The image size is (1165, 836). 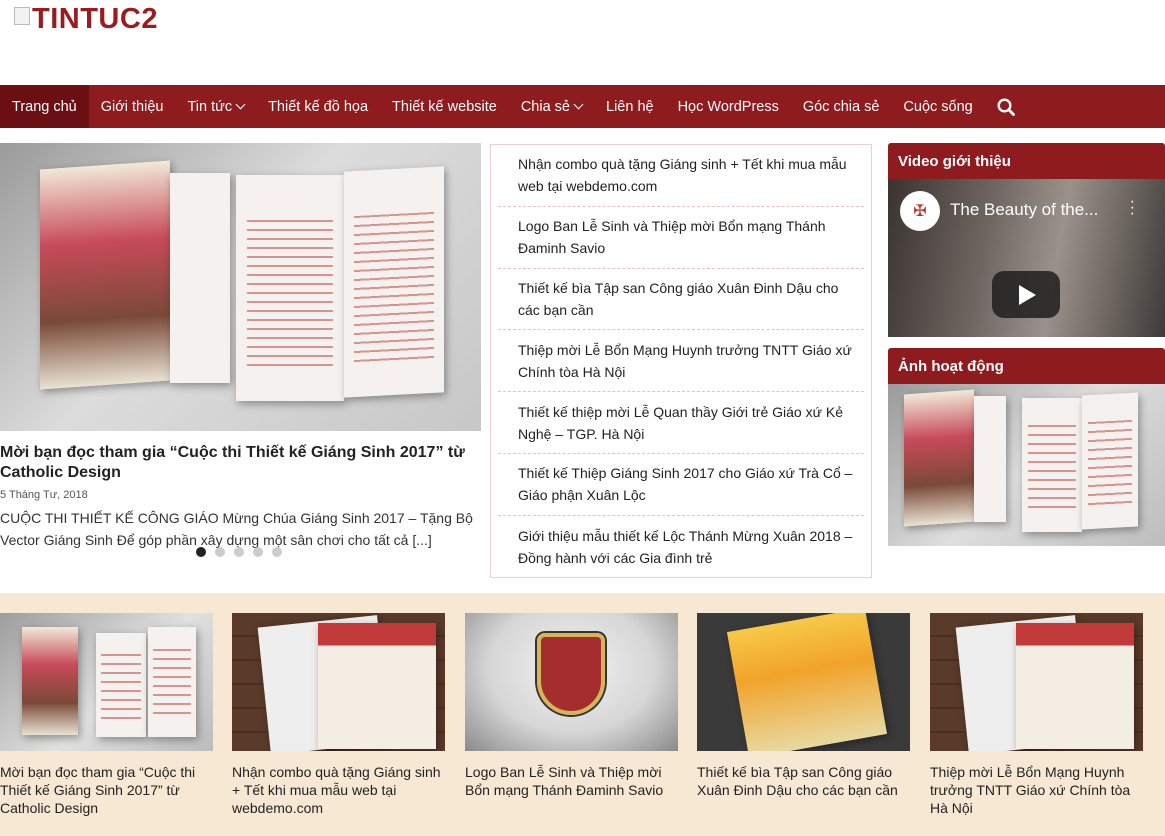 What do you see at coordinates (1132, 208) in the screenshot?
I see `more-options-icon: · · ·` at bounding box center [1132, 208].